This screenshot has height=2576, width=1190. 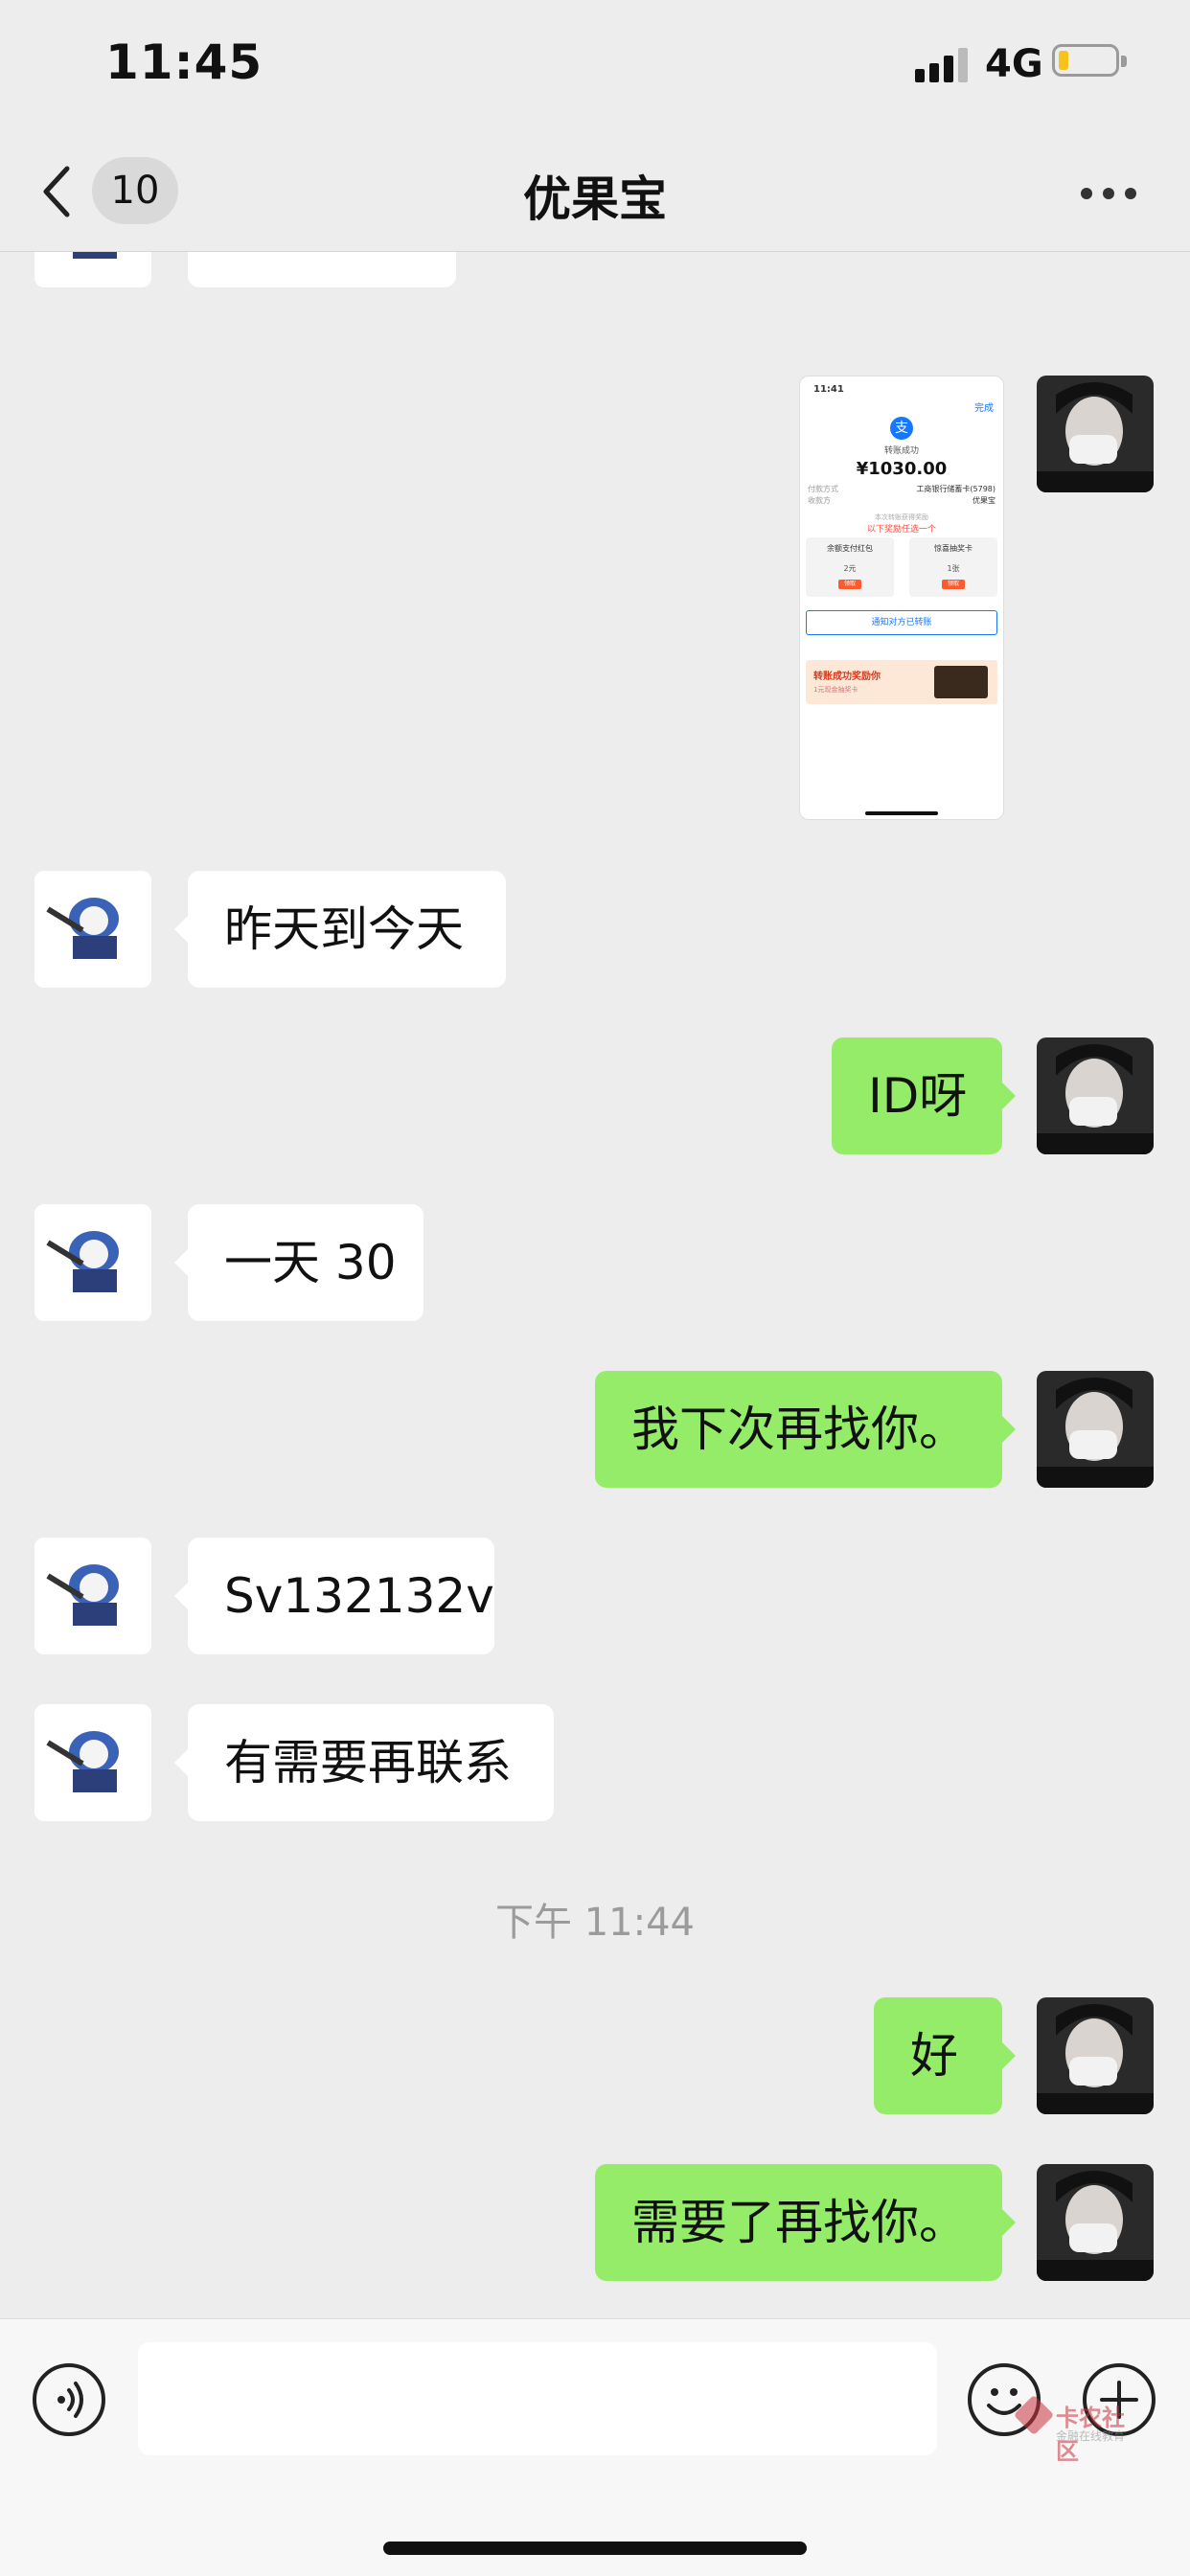 I want to click on watermark-logo: 卡农社区 金融在线教育, so click(x=1078, y=2429).